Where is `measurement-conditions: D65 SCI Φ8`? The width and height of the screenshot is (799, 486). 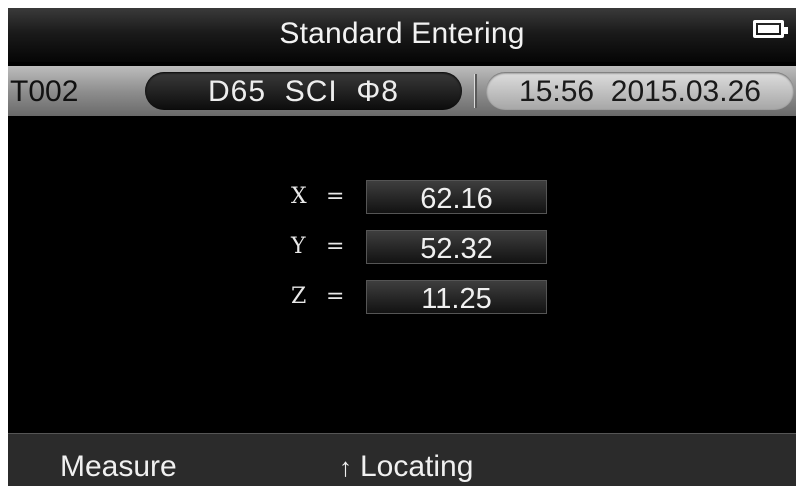
measurement-conditions: D65 SCI Φ8 is located at coordinates (303, 91).